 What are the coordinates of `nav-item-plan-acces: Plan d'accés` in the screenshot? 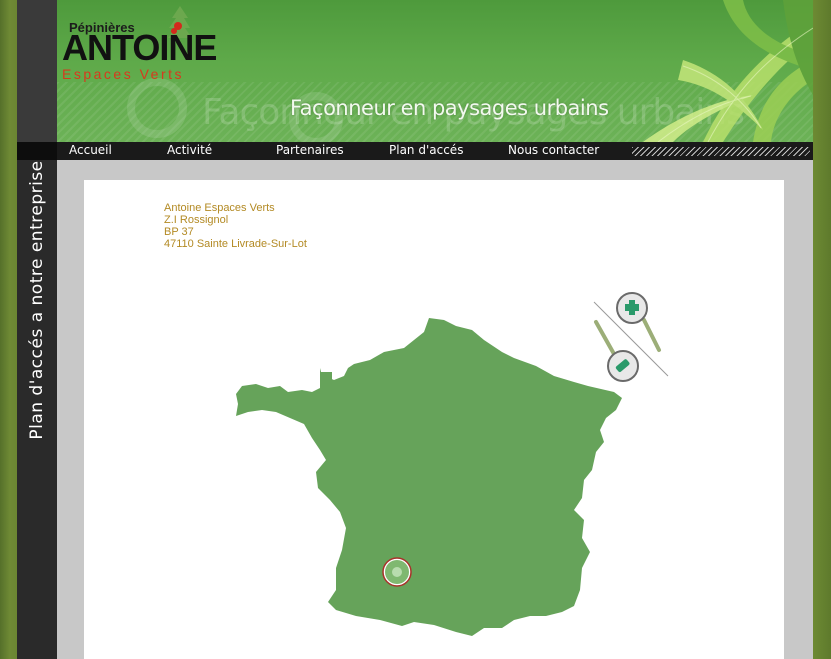 It's located at (426, 151).